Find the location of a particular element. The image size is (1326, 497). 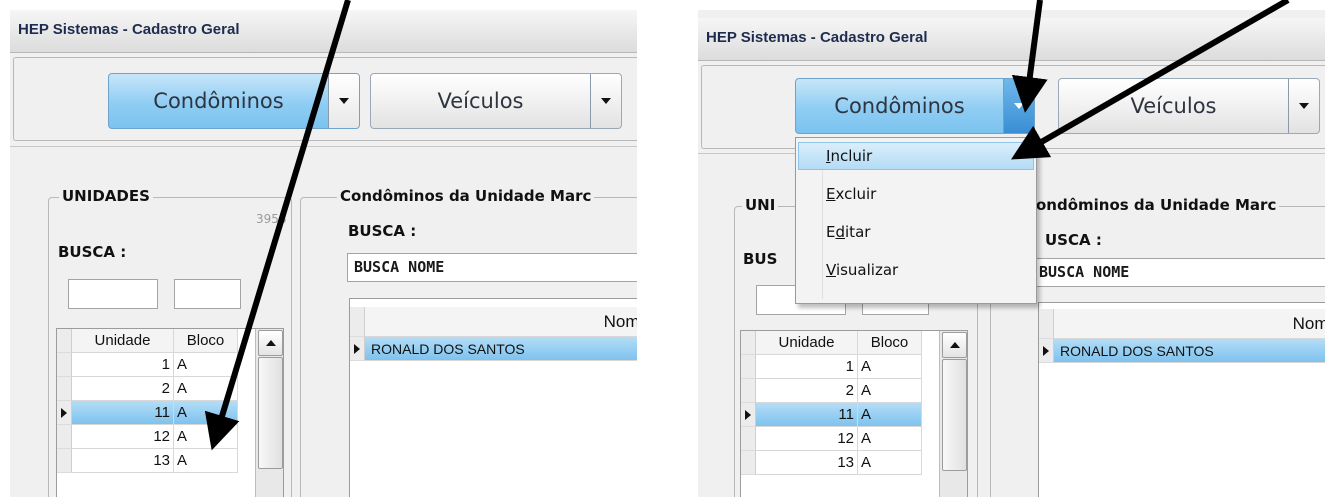

arrow-to-dropdown-toggle is located at coordinates (1029, 56).